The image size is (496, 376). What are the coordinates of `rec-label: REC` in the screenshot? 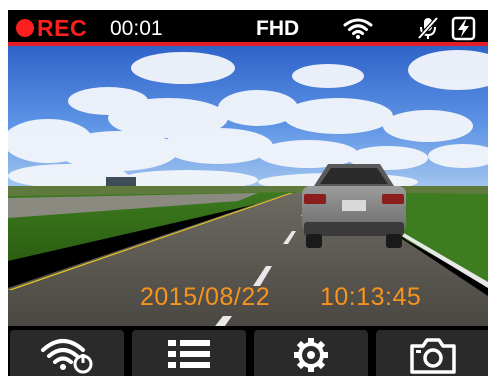 It's located at (62, 28).